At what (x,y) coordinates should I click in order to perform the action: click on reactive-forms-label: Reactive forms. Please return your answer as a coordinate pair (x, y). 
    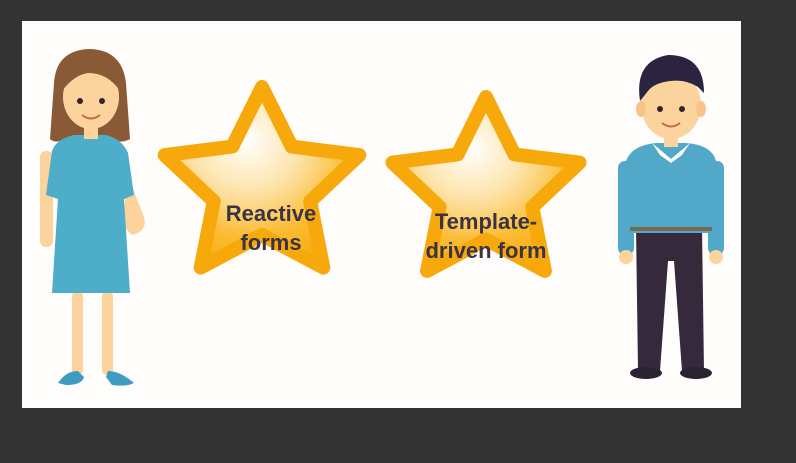
    Looking at the image, I should click on (271, 228).